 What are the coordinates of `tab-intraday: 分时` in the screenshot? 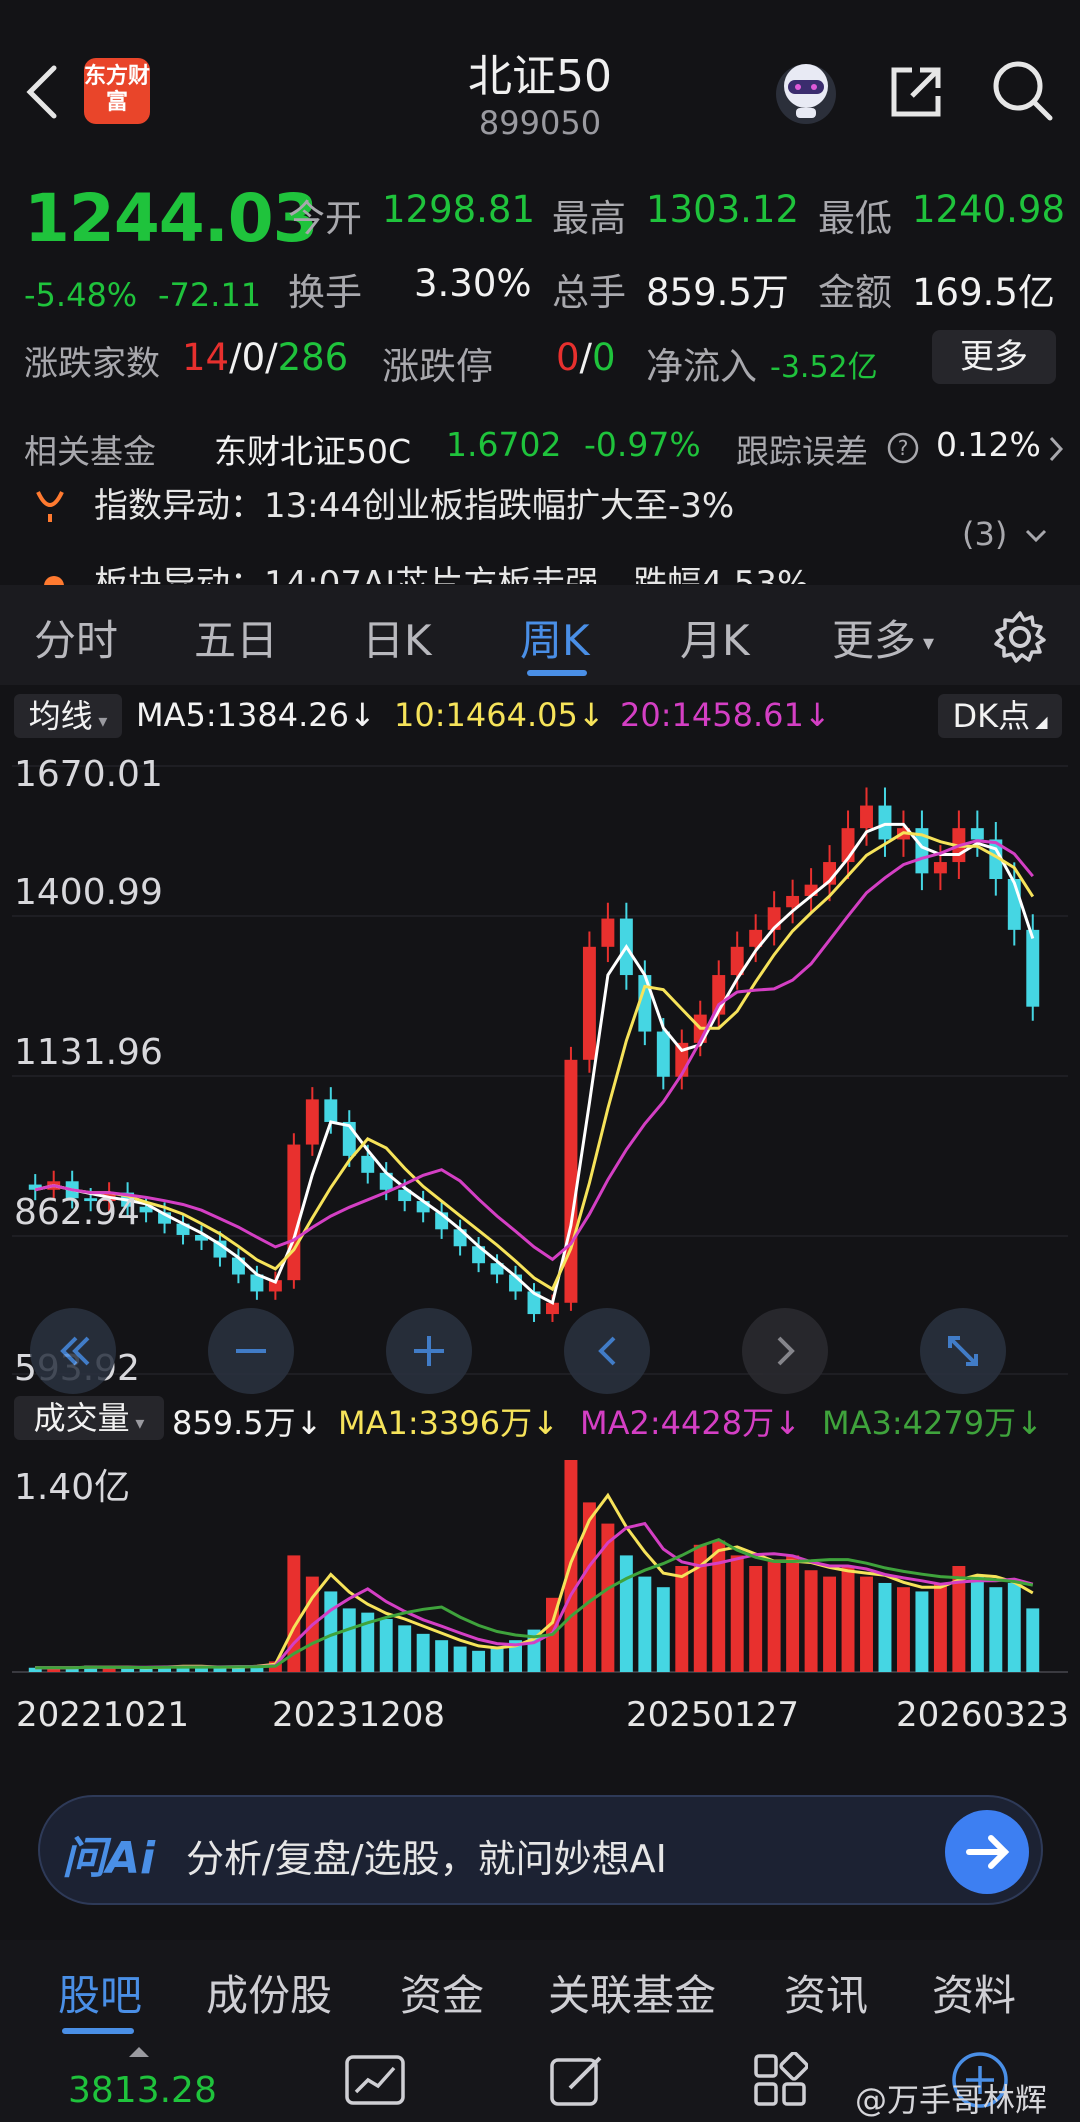 It's located at (76, 637).